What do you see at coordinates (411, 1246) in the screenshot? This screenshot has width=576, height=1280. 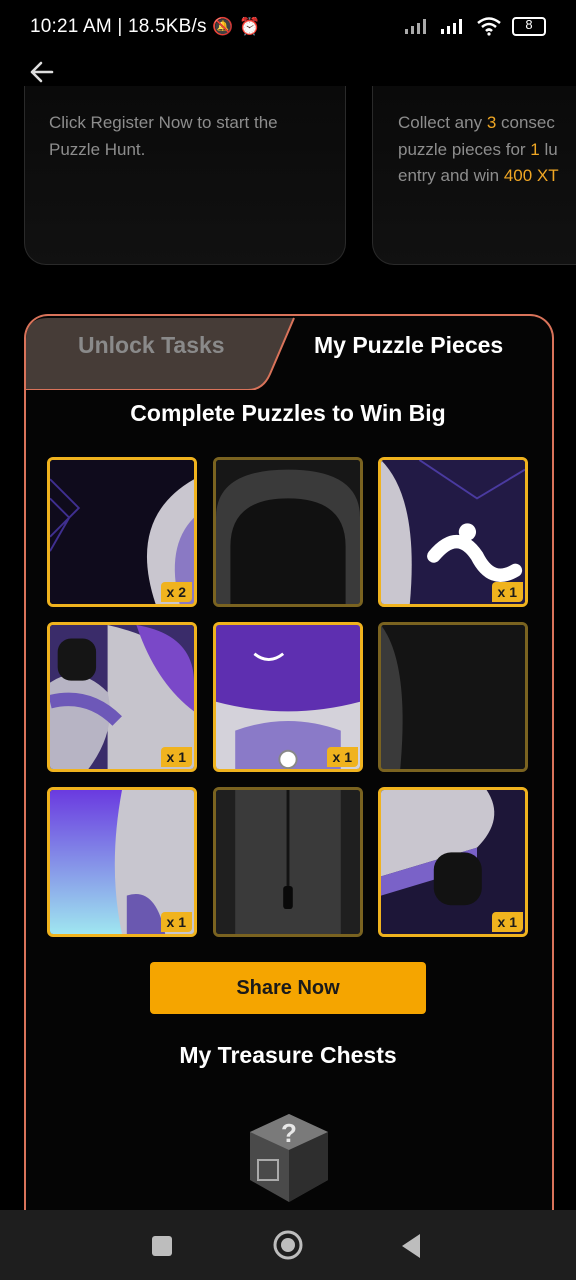 I see `back-nav-icon` at bounding box center [411, 1246].